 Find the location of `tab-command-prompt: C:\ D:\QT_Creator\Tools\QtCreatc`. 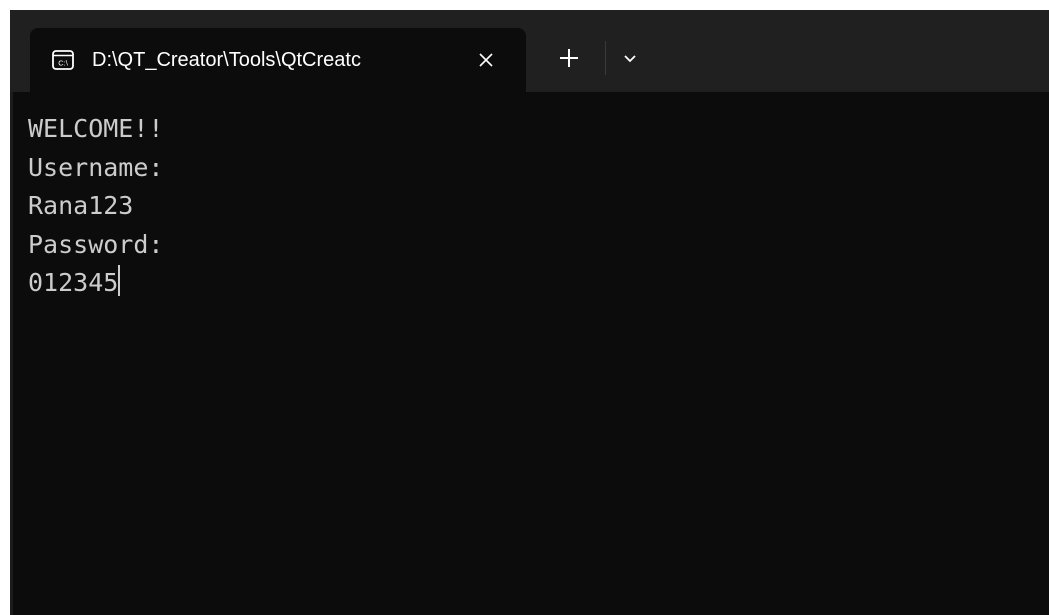

tab-command-prompt: C:\ D:\QT_Creator\Tools\QtCreatc is located at coordinates (278, 60).